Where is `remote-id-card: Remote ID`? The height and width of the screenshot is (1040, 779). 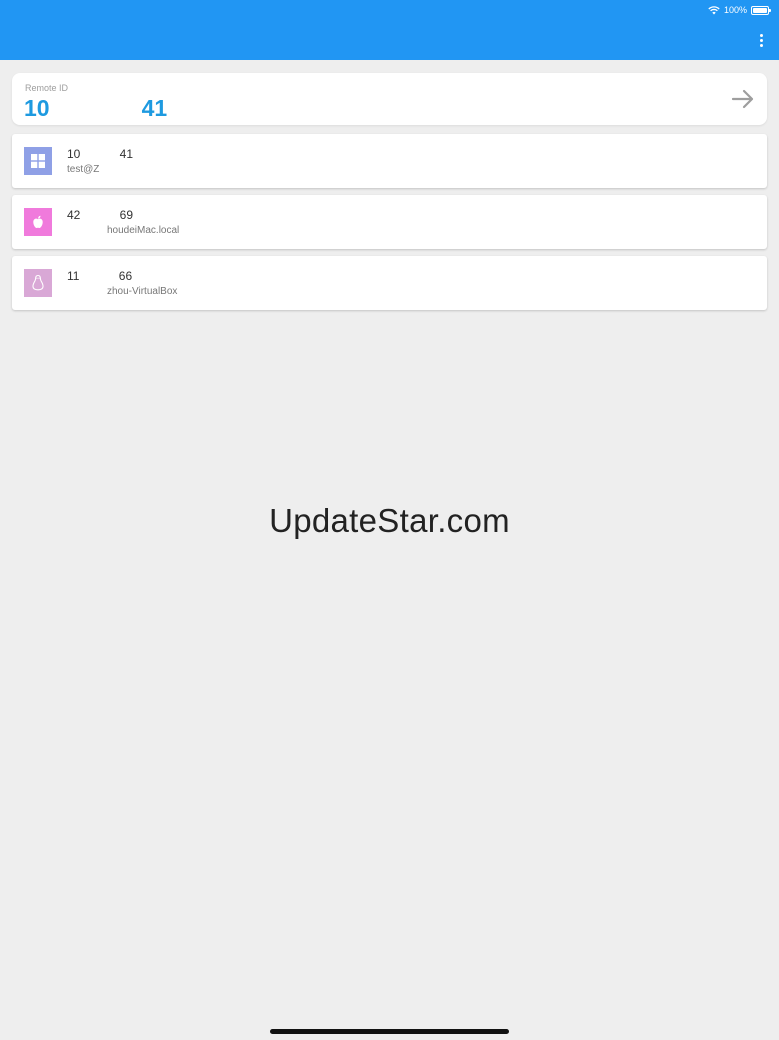 remote-id-card: Remote ID is located at coordinates (389, 99).